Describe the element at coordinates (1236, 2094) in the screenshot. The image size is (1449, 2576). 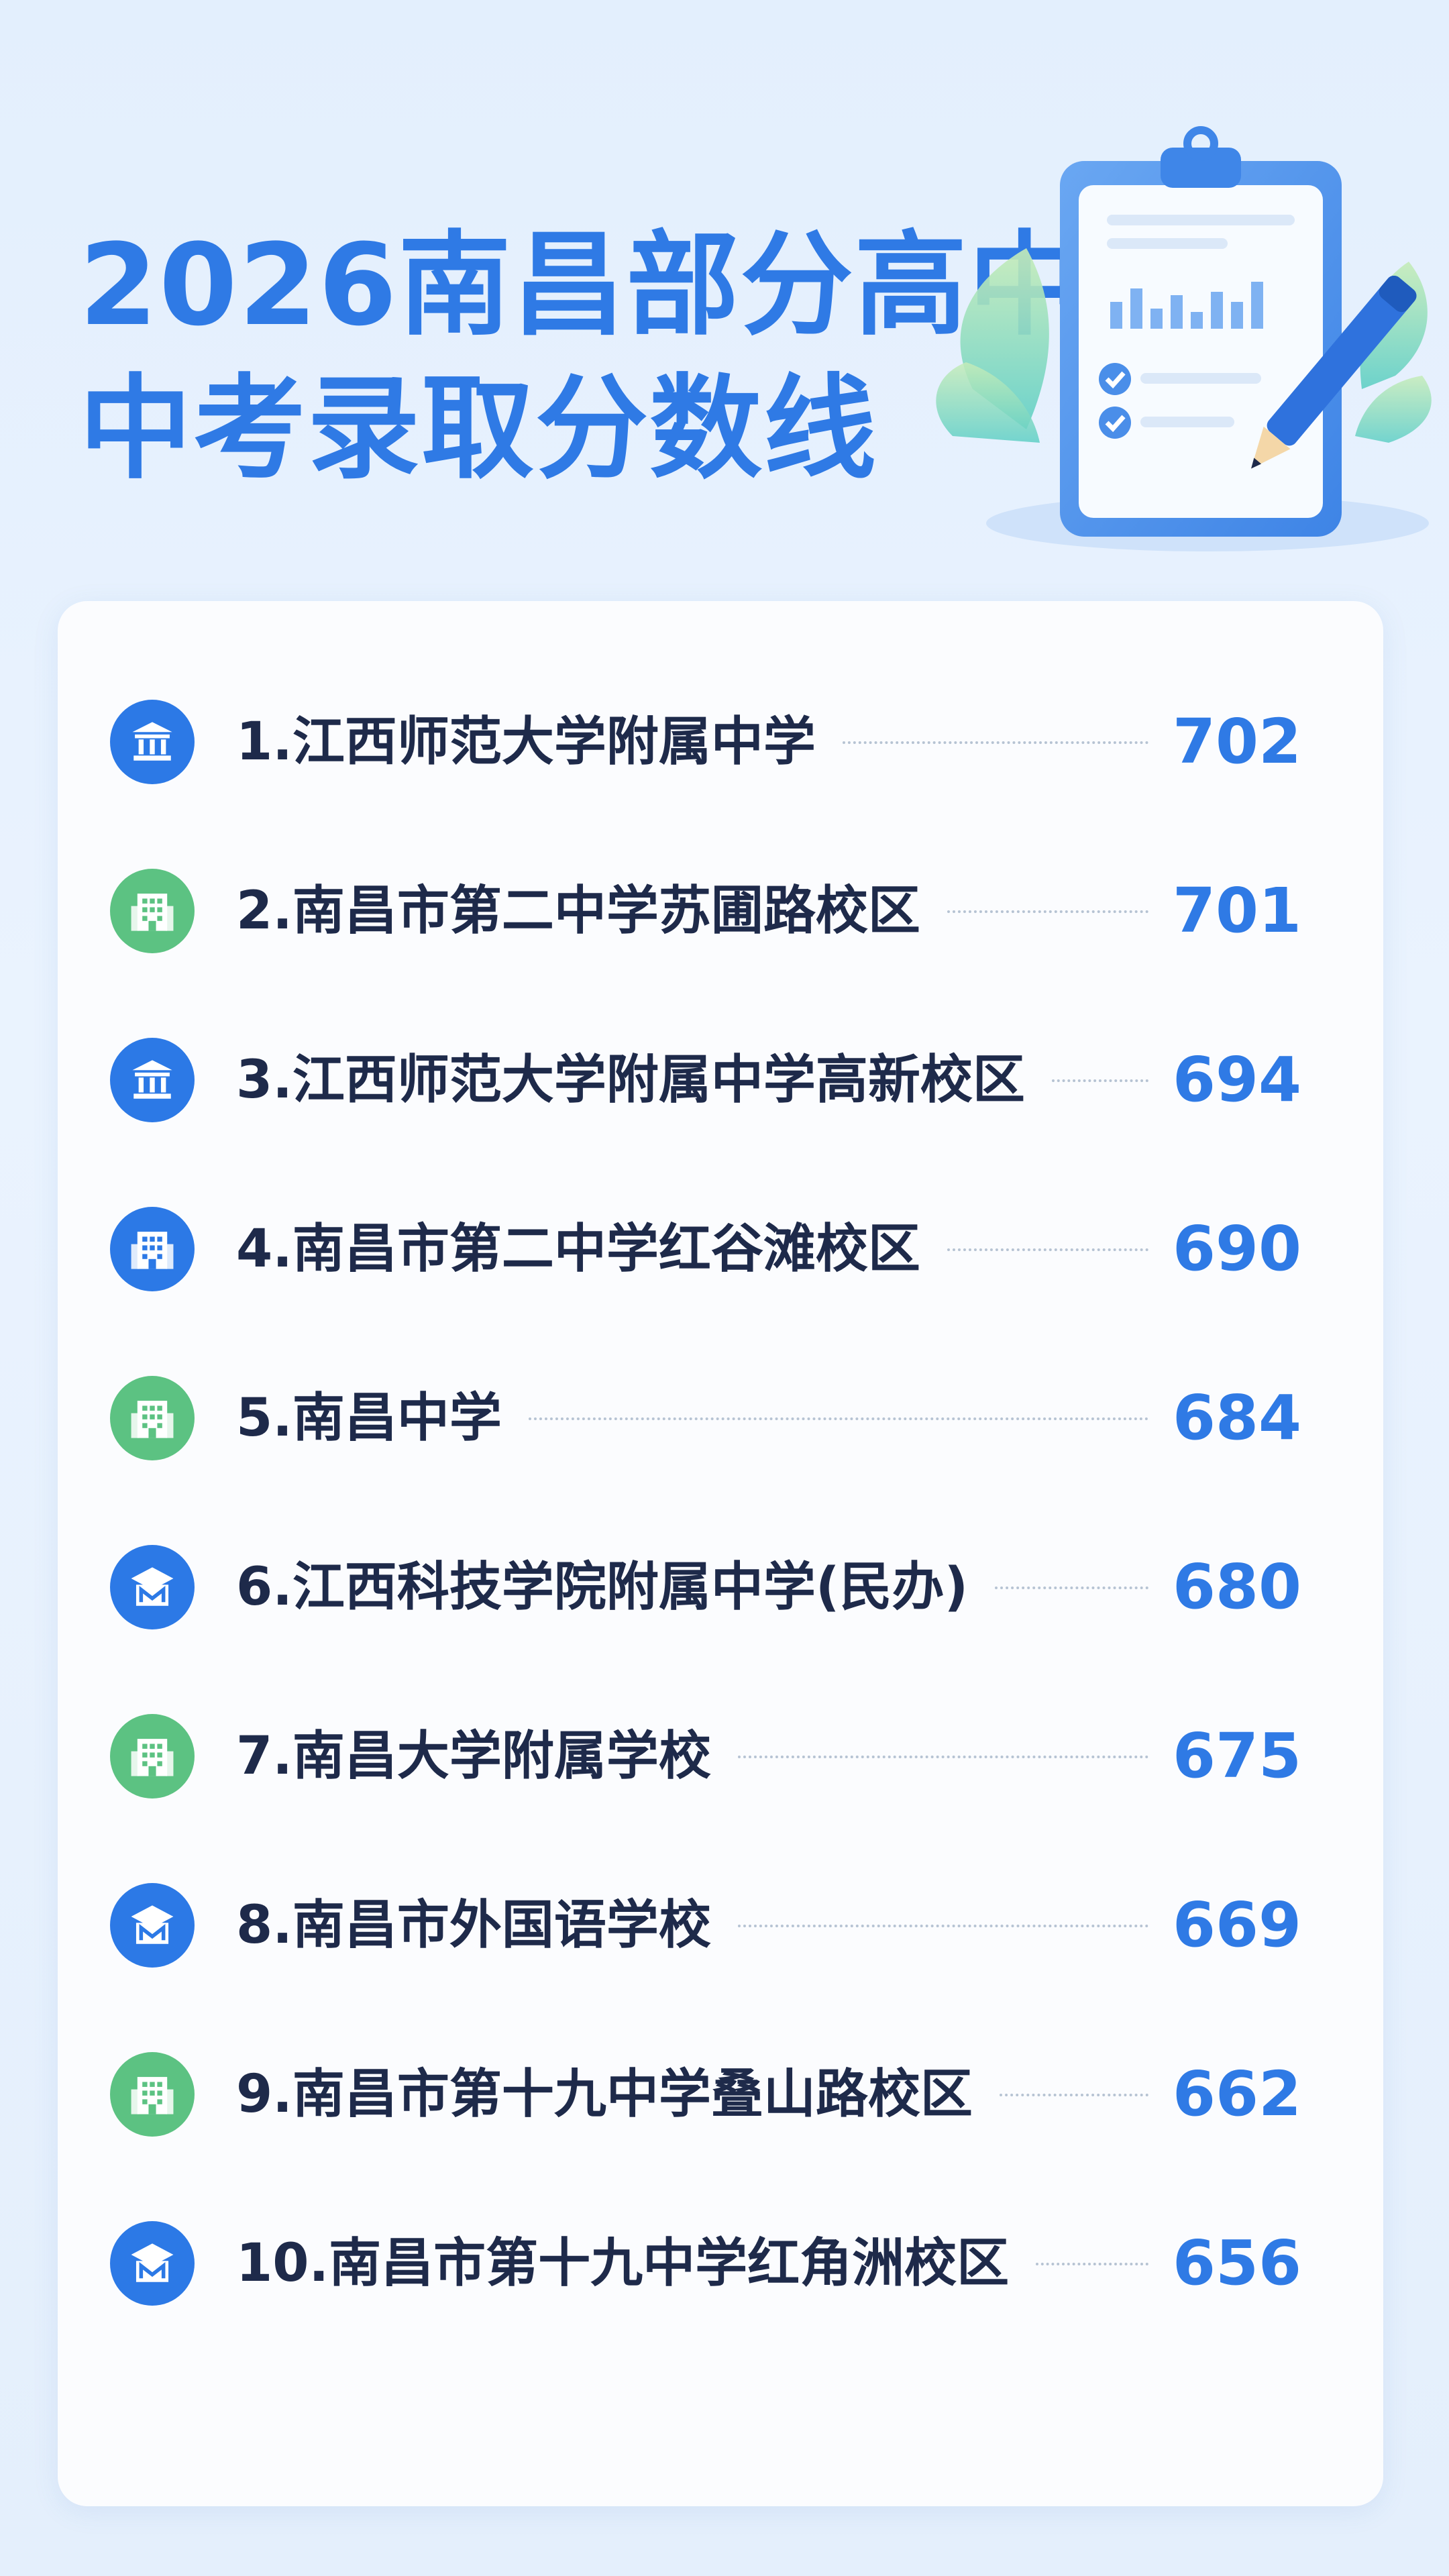
I see `cutoff-score: 662` at that location.